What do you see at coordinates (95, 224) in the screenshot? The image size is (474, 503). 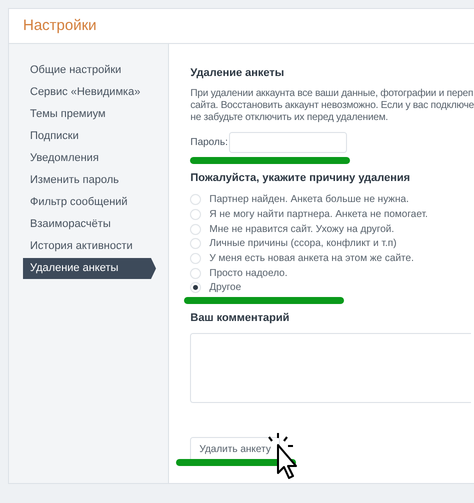 I see `sidebar-item: Взаиморасчёты` at bounding box center [95, 224].